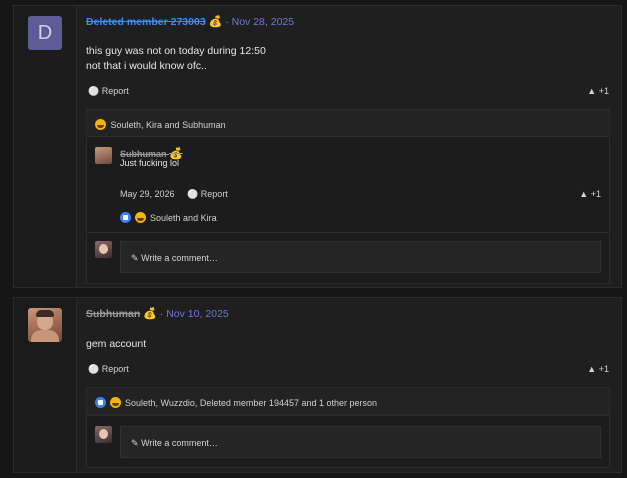 The height and width of the screenshot is (478, 627). I want to click on post-author: Subhuman, so click(113, 314).